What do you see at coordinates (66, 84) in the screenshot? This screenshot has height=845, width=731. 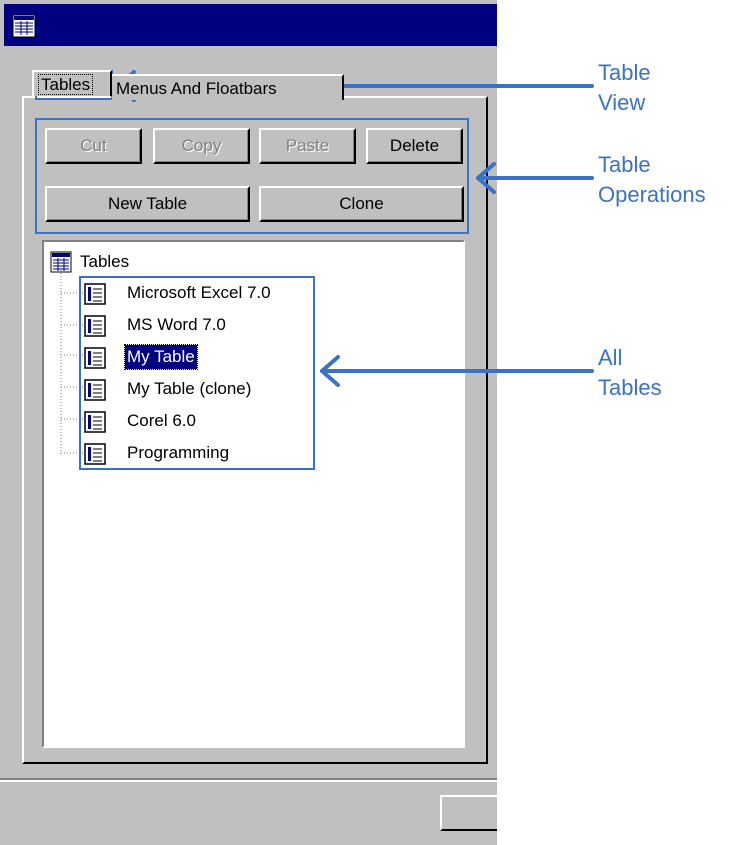 I see `tab-label: Tables` at bounding box center [66, 84].